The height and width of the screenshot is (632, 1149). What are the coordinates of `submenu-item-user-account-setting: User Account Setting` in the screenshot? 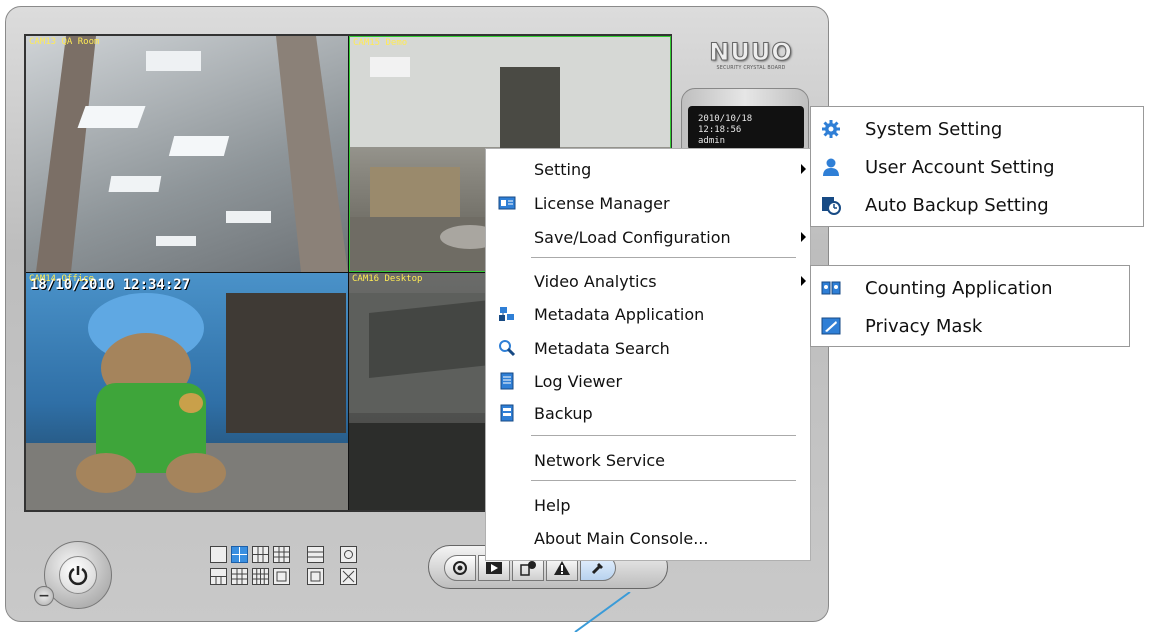 It's located at (977, 167).